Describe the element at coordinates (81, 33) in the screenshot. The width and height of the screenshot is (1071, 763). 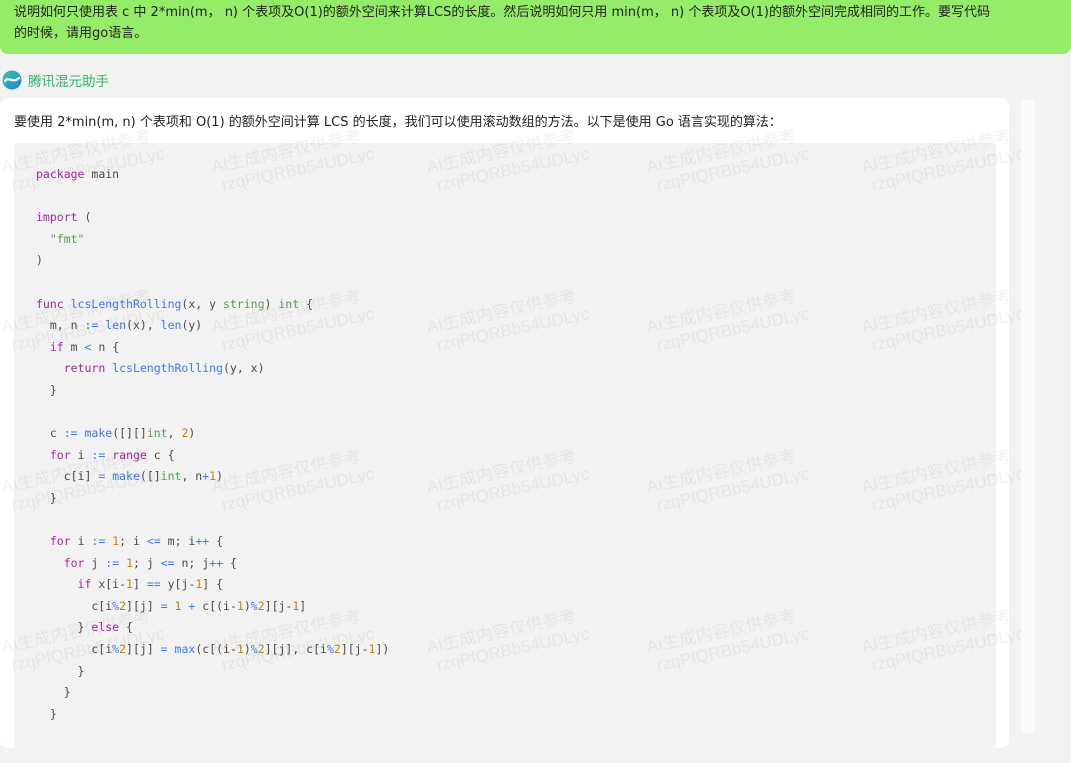
I see `user-message-line: 的时候，请用go语言。` at that location.